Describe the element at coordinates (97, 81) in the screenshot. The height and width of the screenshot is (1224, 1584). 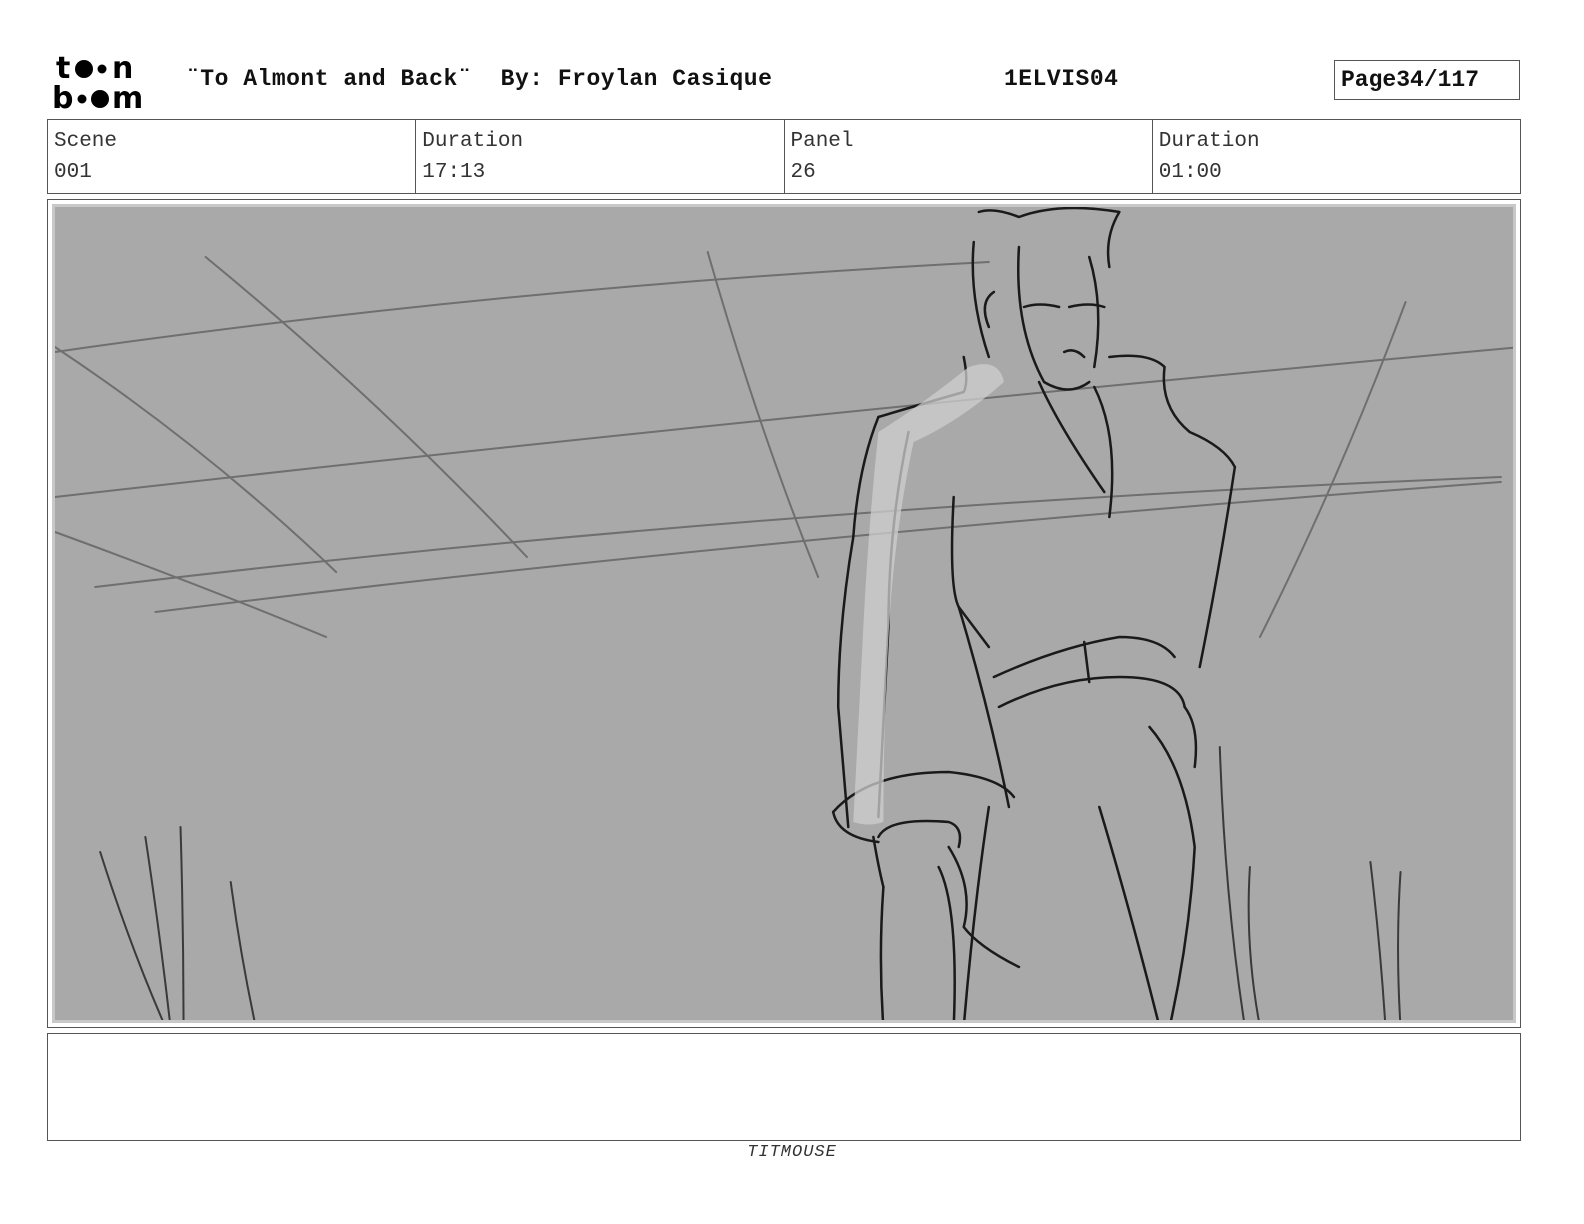
I see `toon-boom-logo-icon: t n b m` at that location.